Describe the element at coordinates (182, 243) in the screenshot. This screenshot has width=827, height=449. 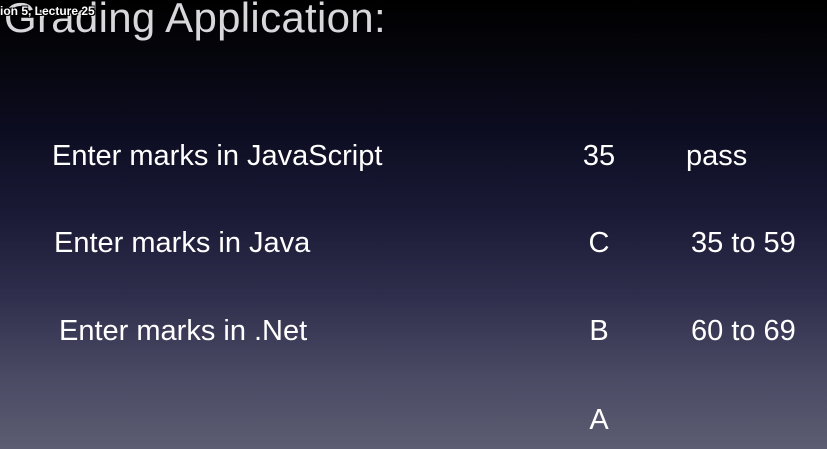
I see `row-2-label: Enter marks in Java` at that location.